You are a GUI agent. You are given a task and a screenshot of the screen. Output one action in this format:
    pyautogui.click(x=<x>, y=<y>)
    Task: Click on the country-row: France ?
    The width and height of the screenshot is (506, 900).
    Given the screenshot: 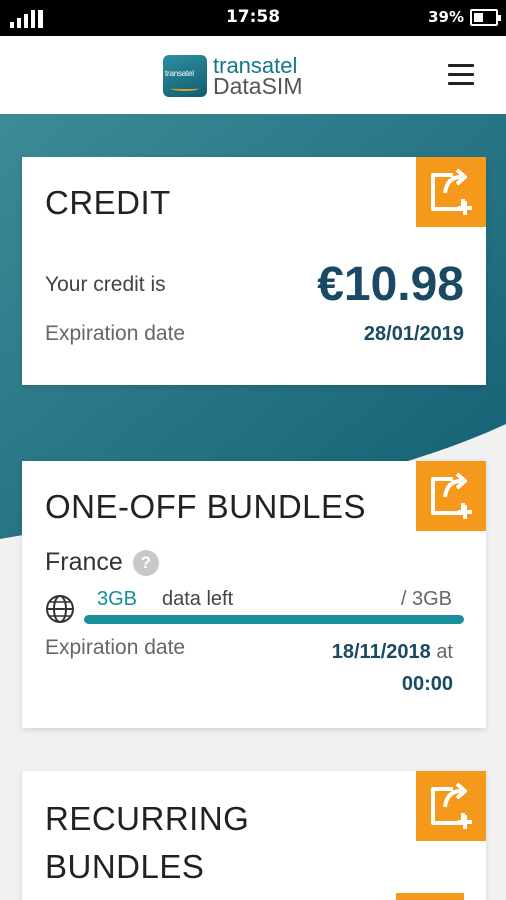 What is the action you would take?
    pyautogui.click(x=102, y=562)
    